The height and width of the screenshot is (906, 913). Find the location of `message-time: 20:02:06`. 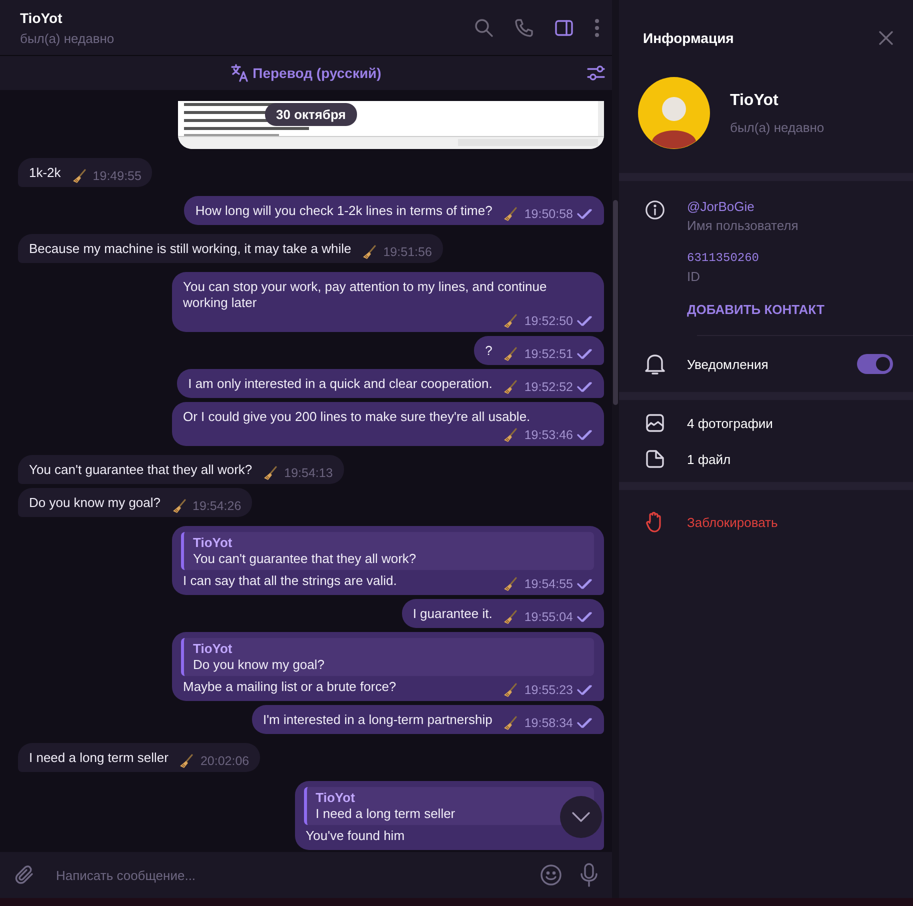

message-time: 20:02:06 is located at coordinates (225, 761).